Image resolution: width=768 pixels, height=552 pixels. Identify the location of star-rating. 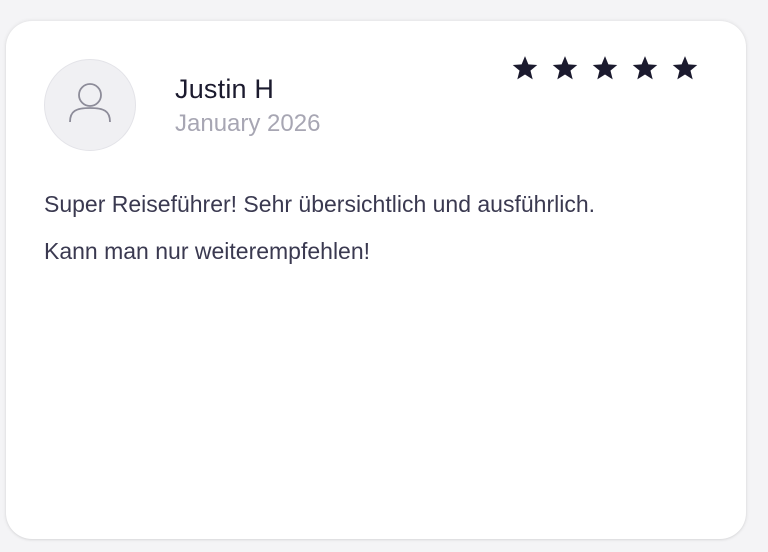
(605, 68).